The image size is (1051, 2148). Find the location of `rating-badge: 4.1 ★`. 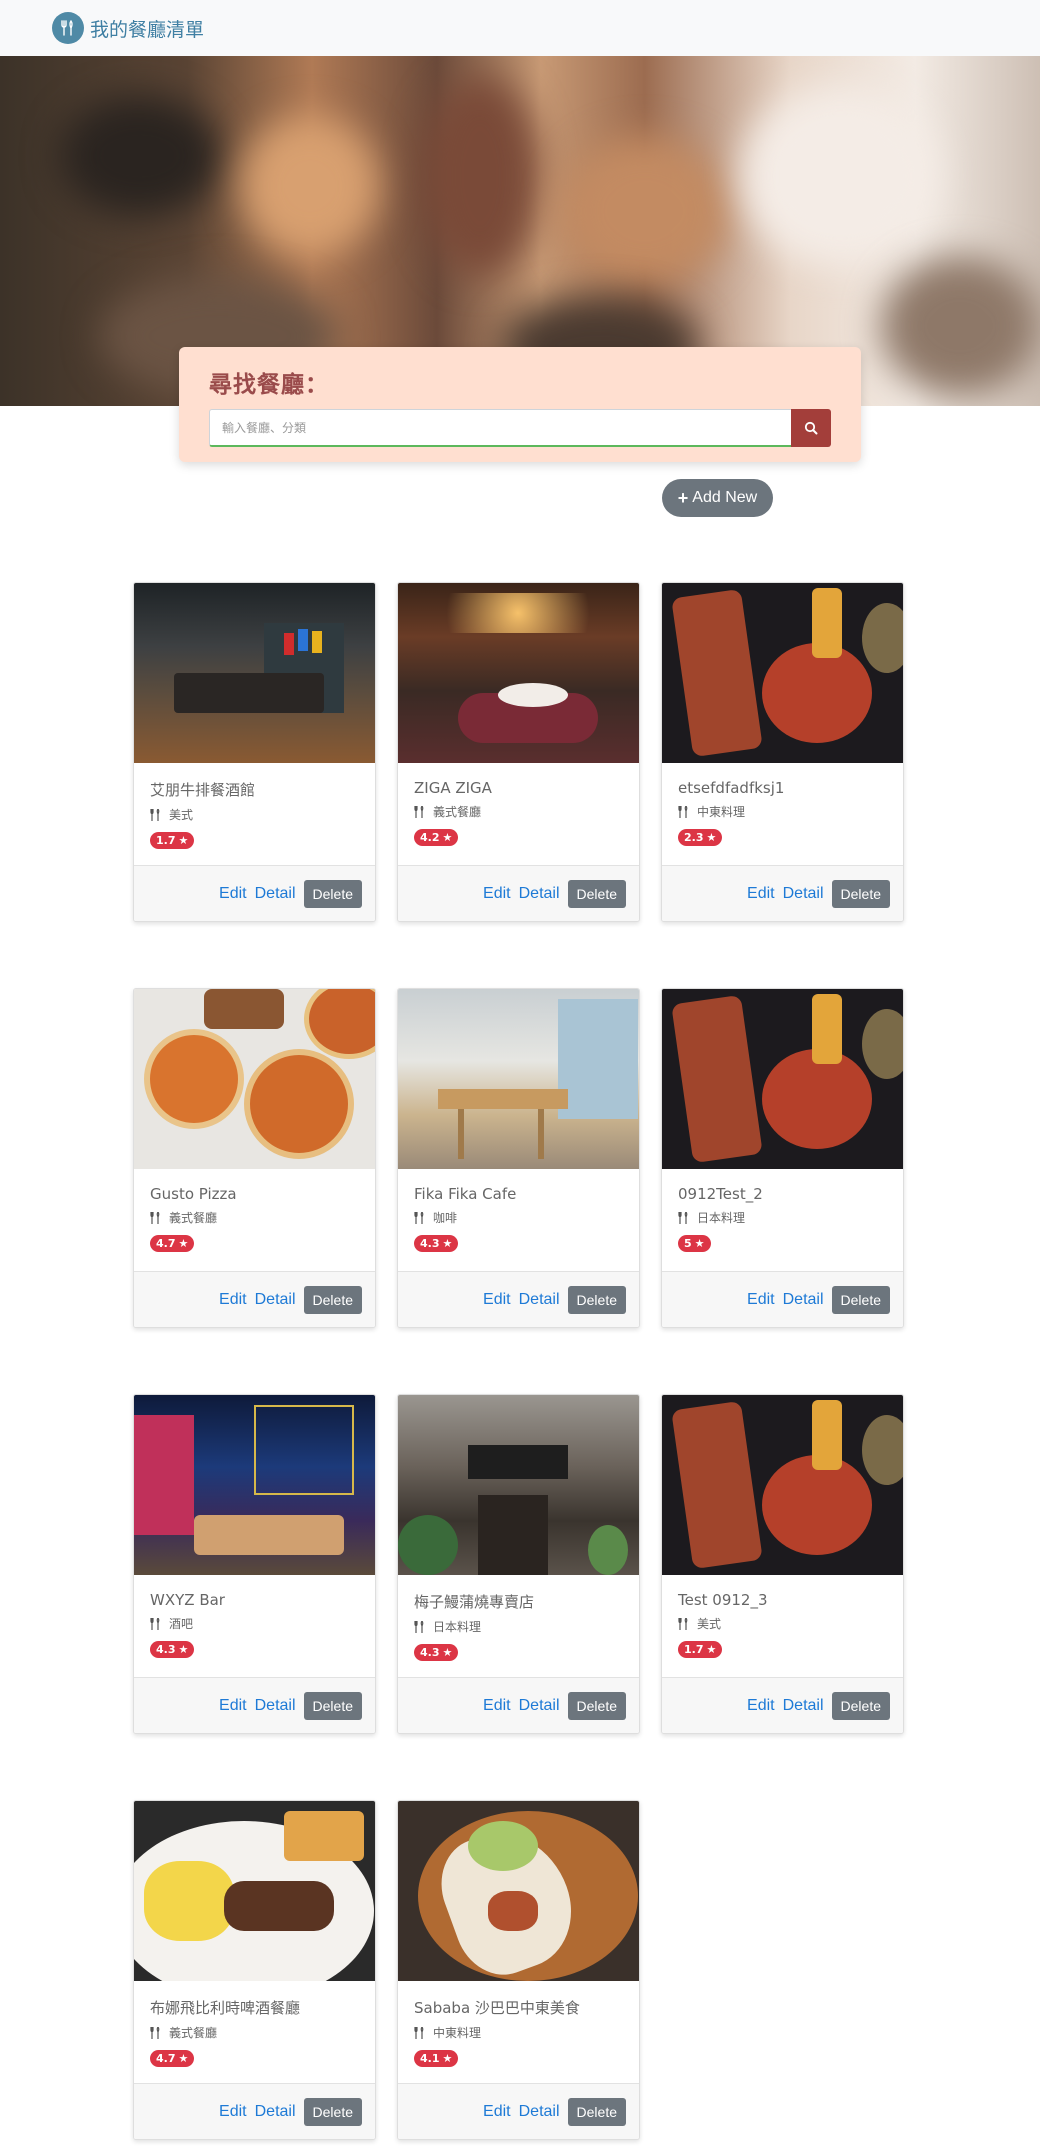

rating-badge: 4.1 ★ is located at coordinates (436, 2058).